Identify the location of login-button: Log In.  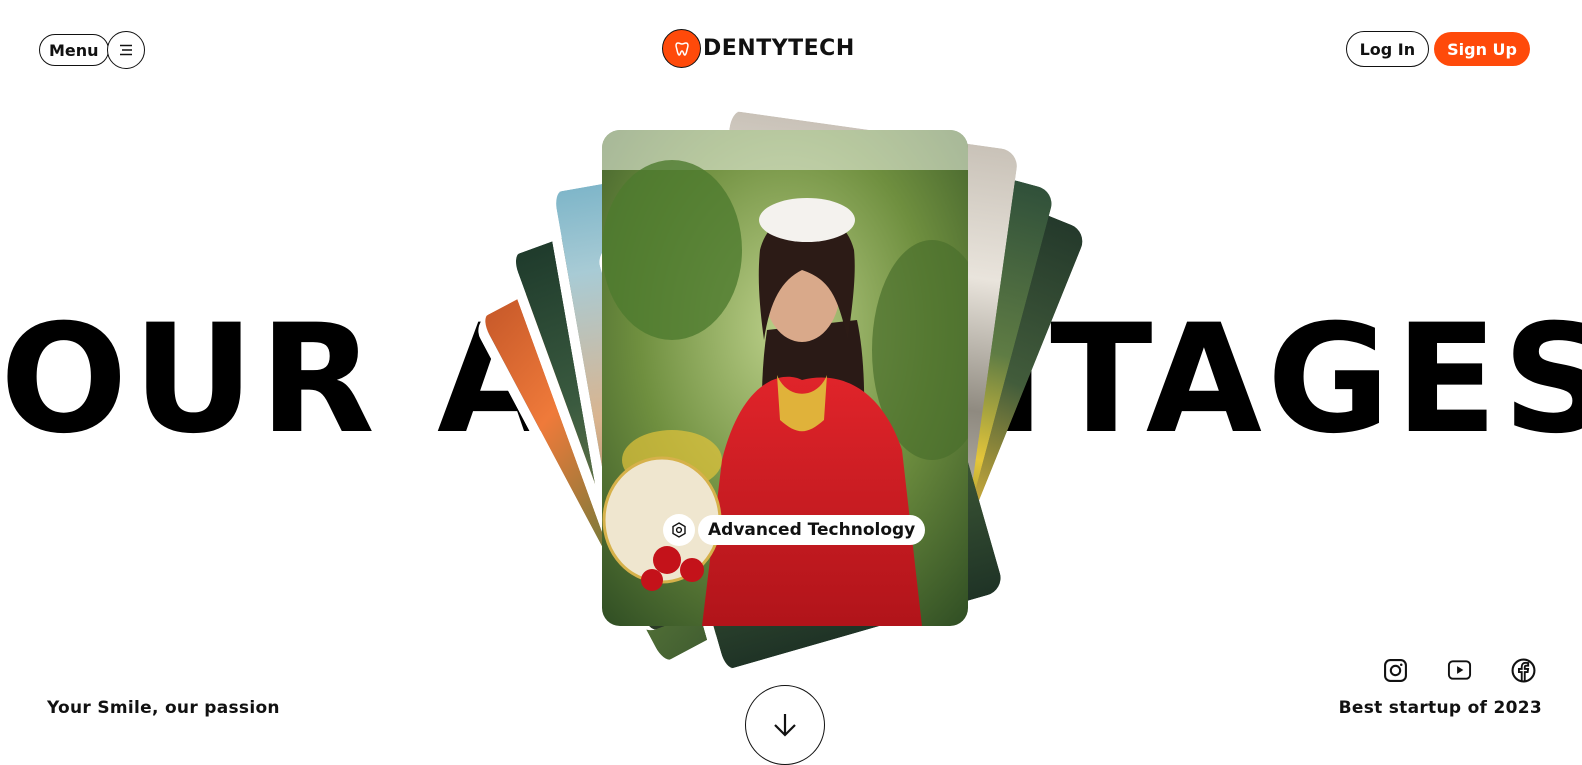
(1387, 49).